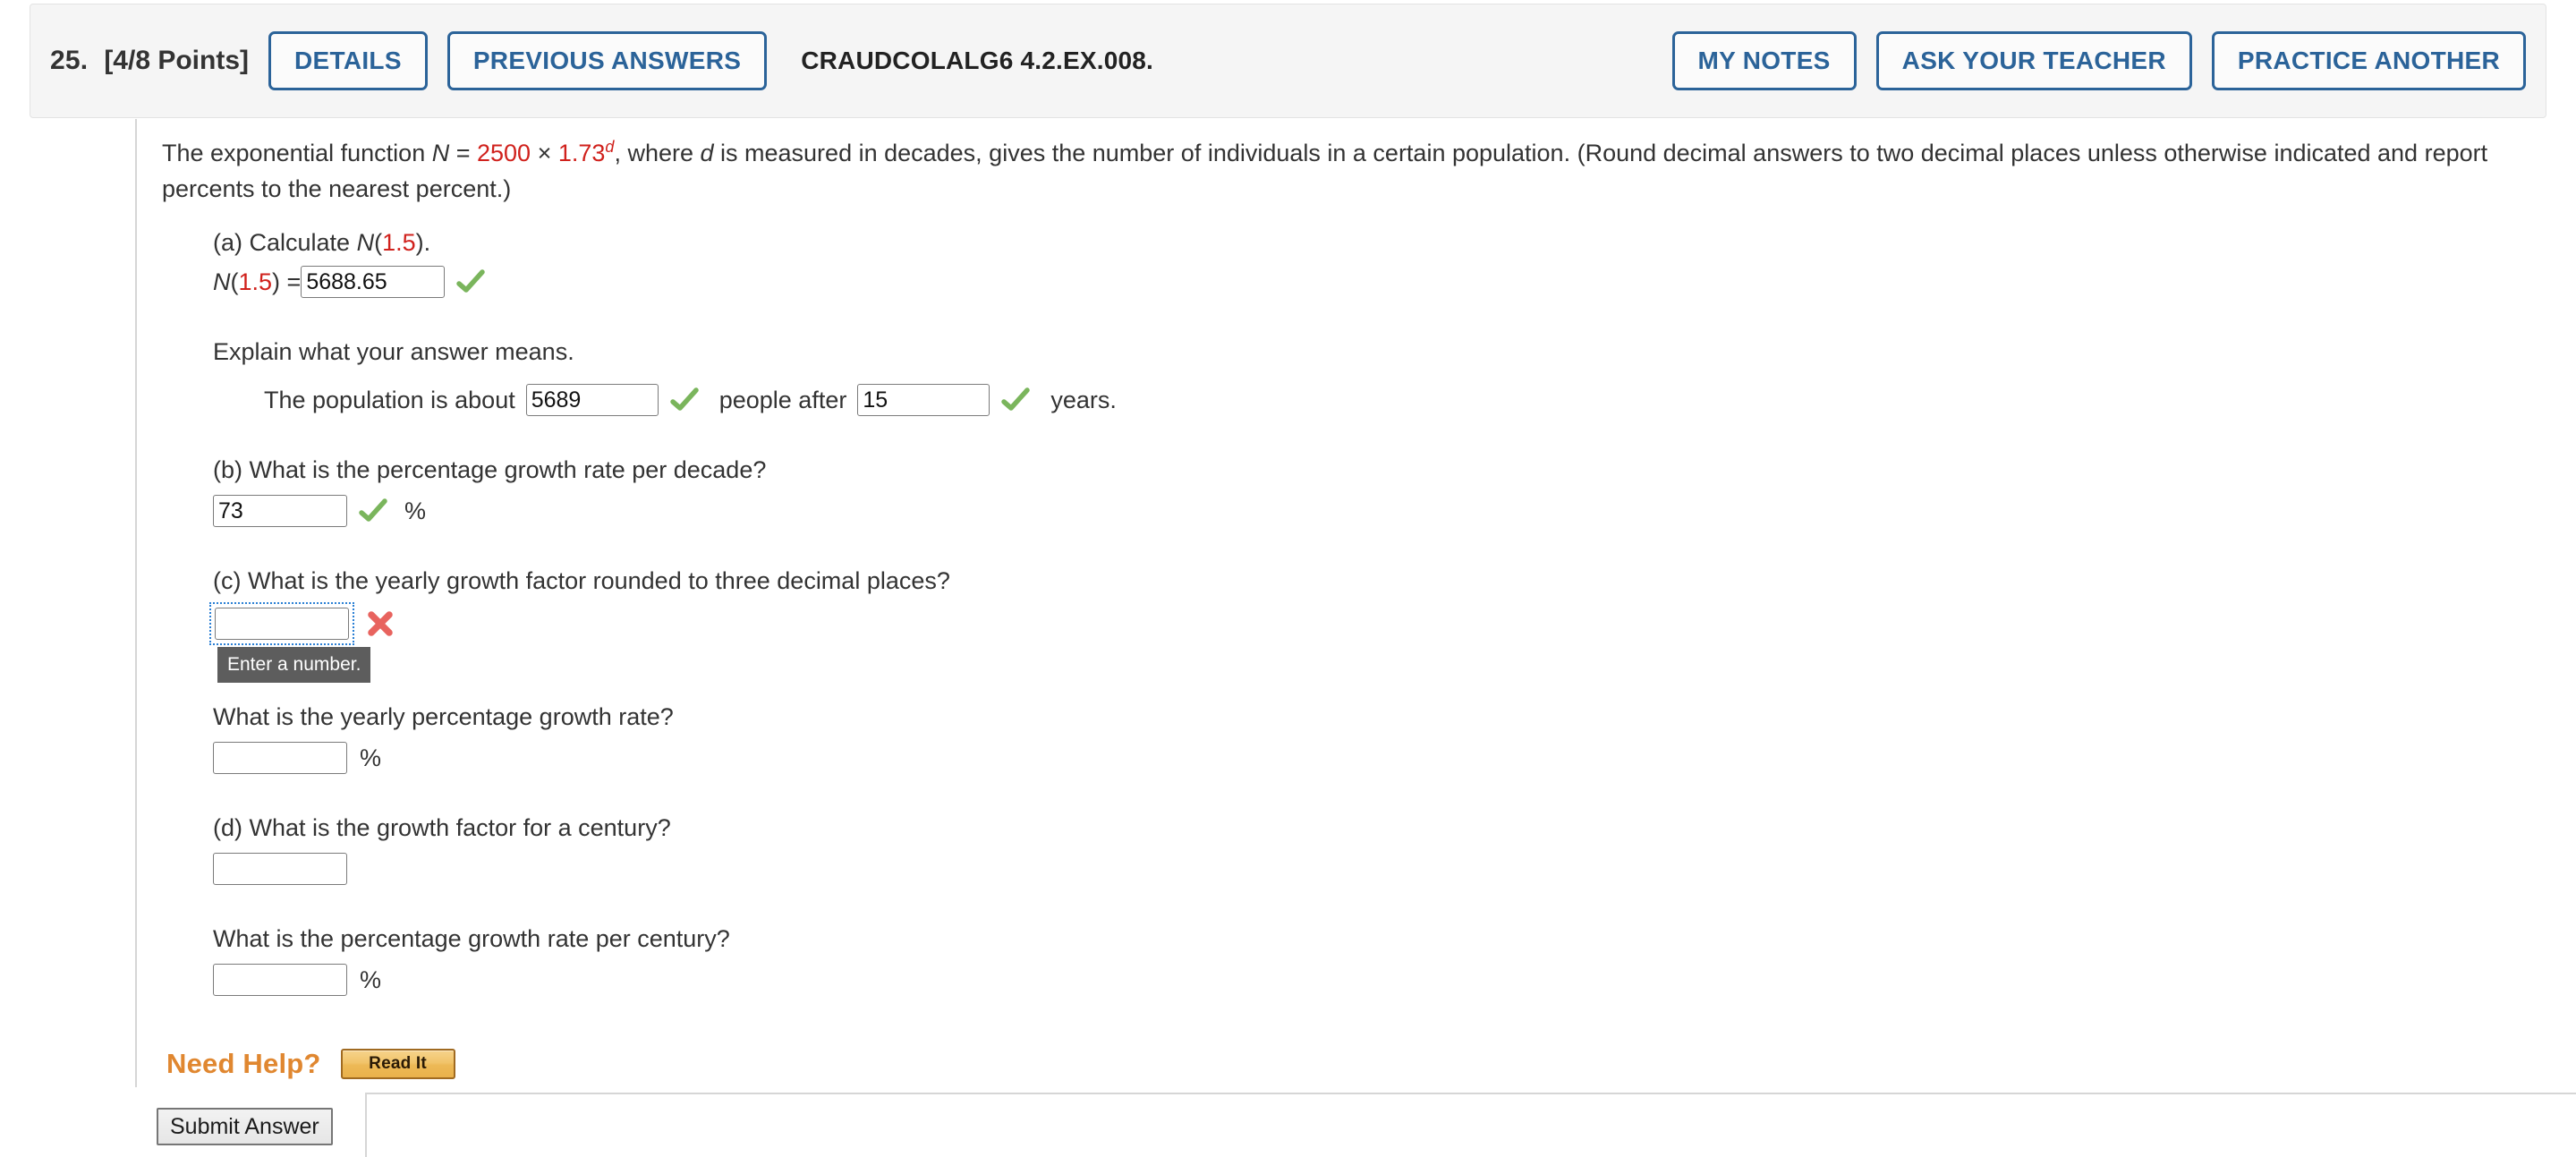 This screenshot has height=1157, width=2576. What do you see at coordinates (592, 400) in the screenshot?
I see `population-input` at bounding box center [592, 400].